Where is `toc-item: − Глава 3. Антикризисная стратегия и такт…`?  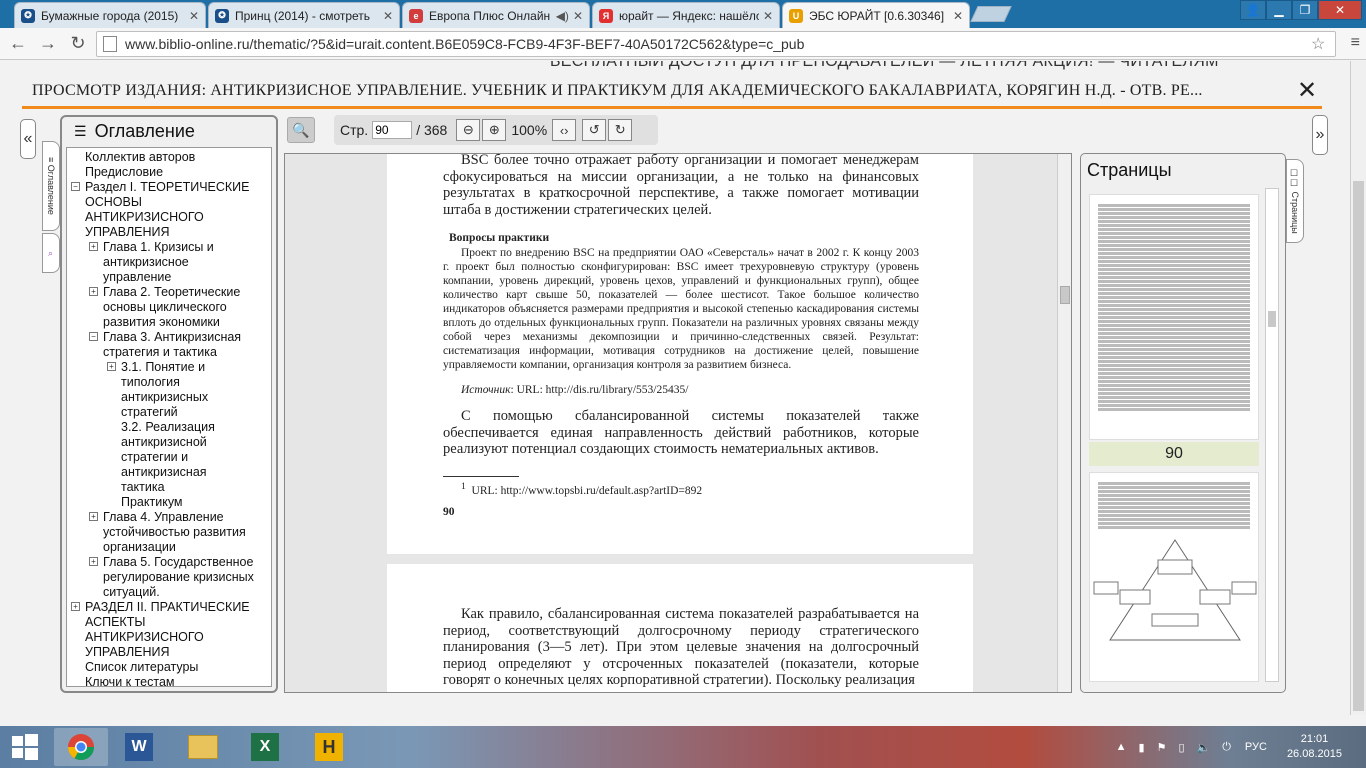 toc-item: − Глава 3. Антикризисная стратегия и такт… is located at coordinates (169, 345).